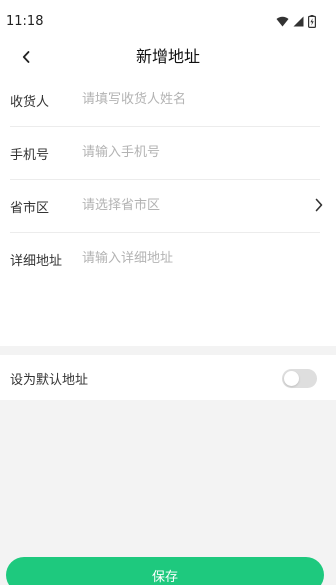 The image size is (336, 585). I want to click on default-address-toggle, so click(299, 378).